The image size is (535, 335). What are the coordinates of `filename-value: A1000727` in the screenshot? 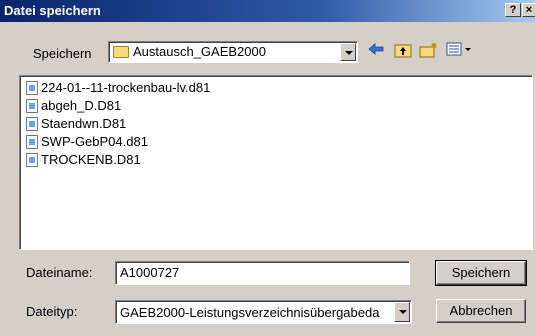 It's located at (150, 272).